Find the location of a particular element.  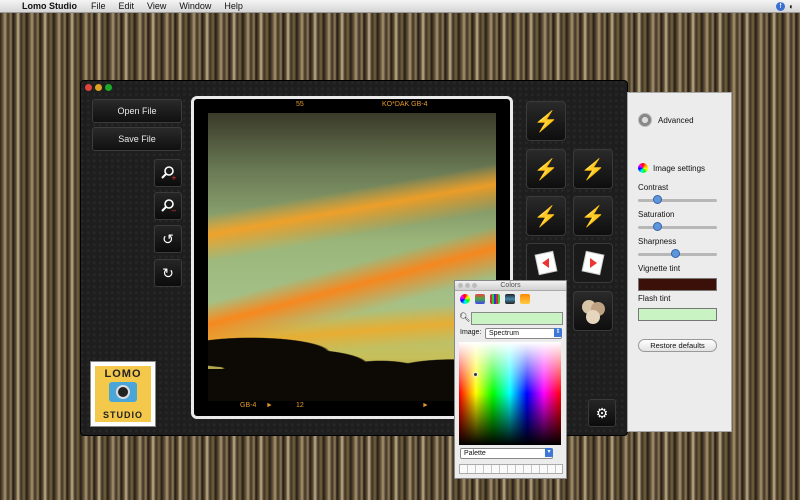

film-arrow-right: ► is located at coordinates (425, 405).